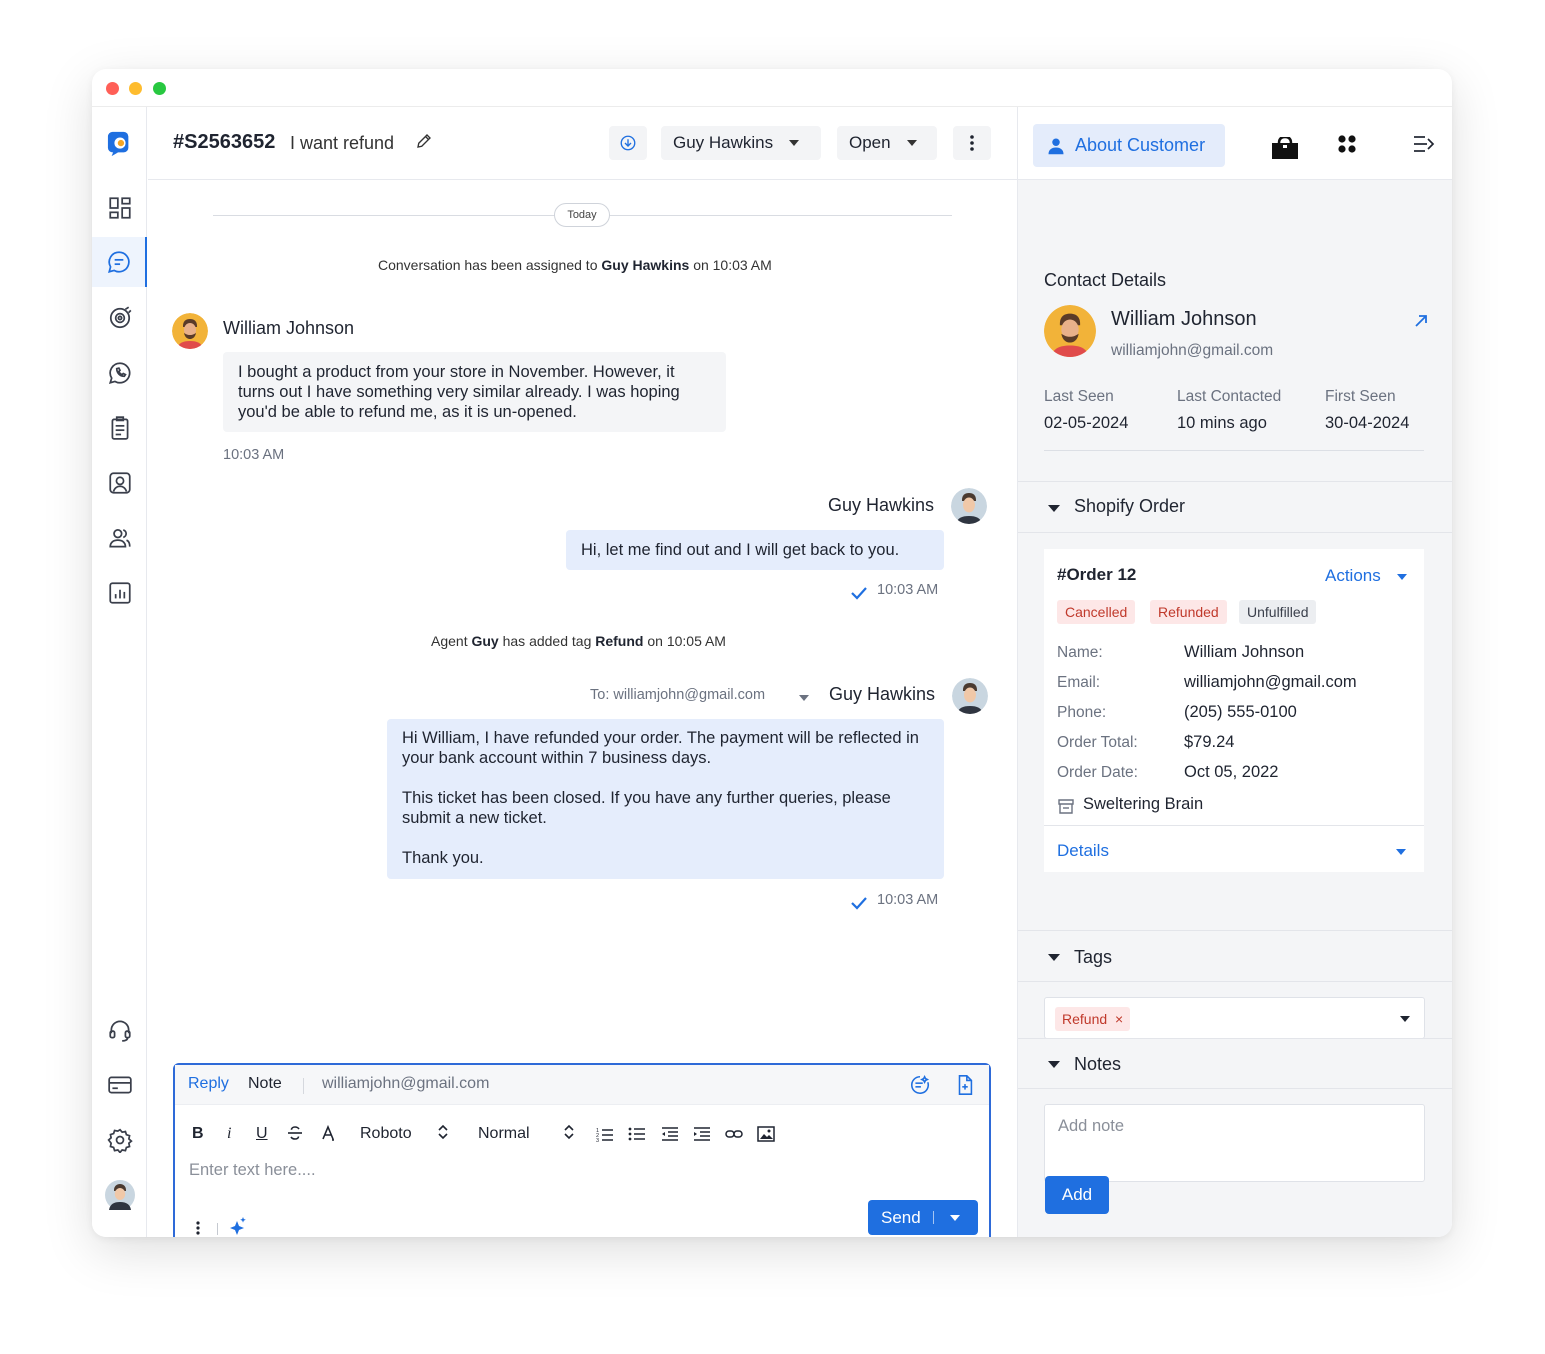 The image size is (1545, 1354). Describe the element at coordinates (582, 143) in the screenshot. I see `ticket-header: #S2563652 I want refund Guy Hawkins Open` at that location.